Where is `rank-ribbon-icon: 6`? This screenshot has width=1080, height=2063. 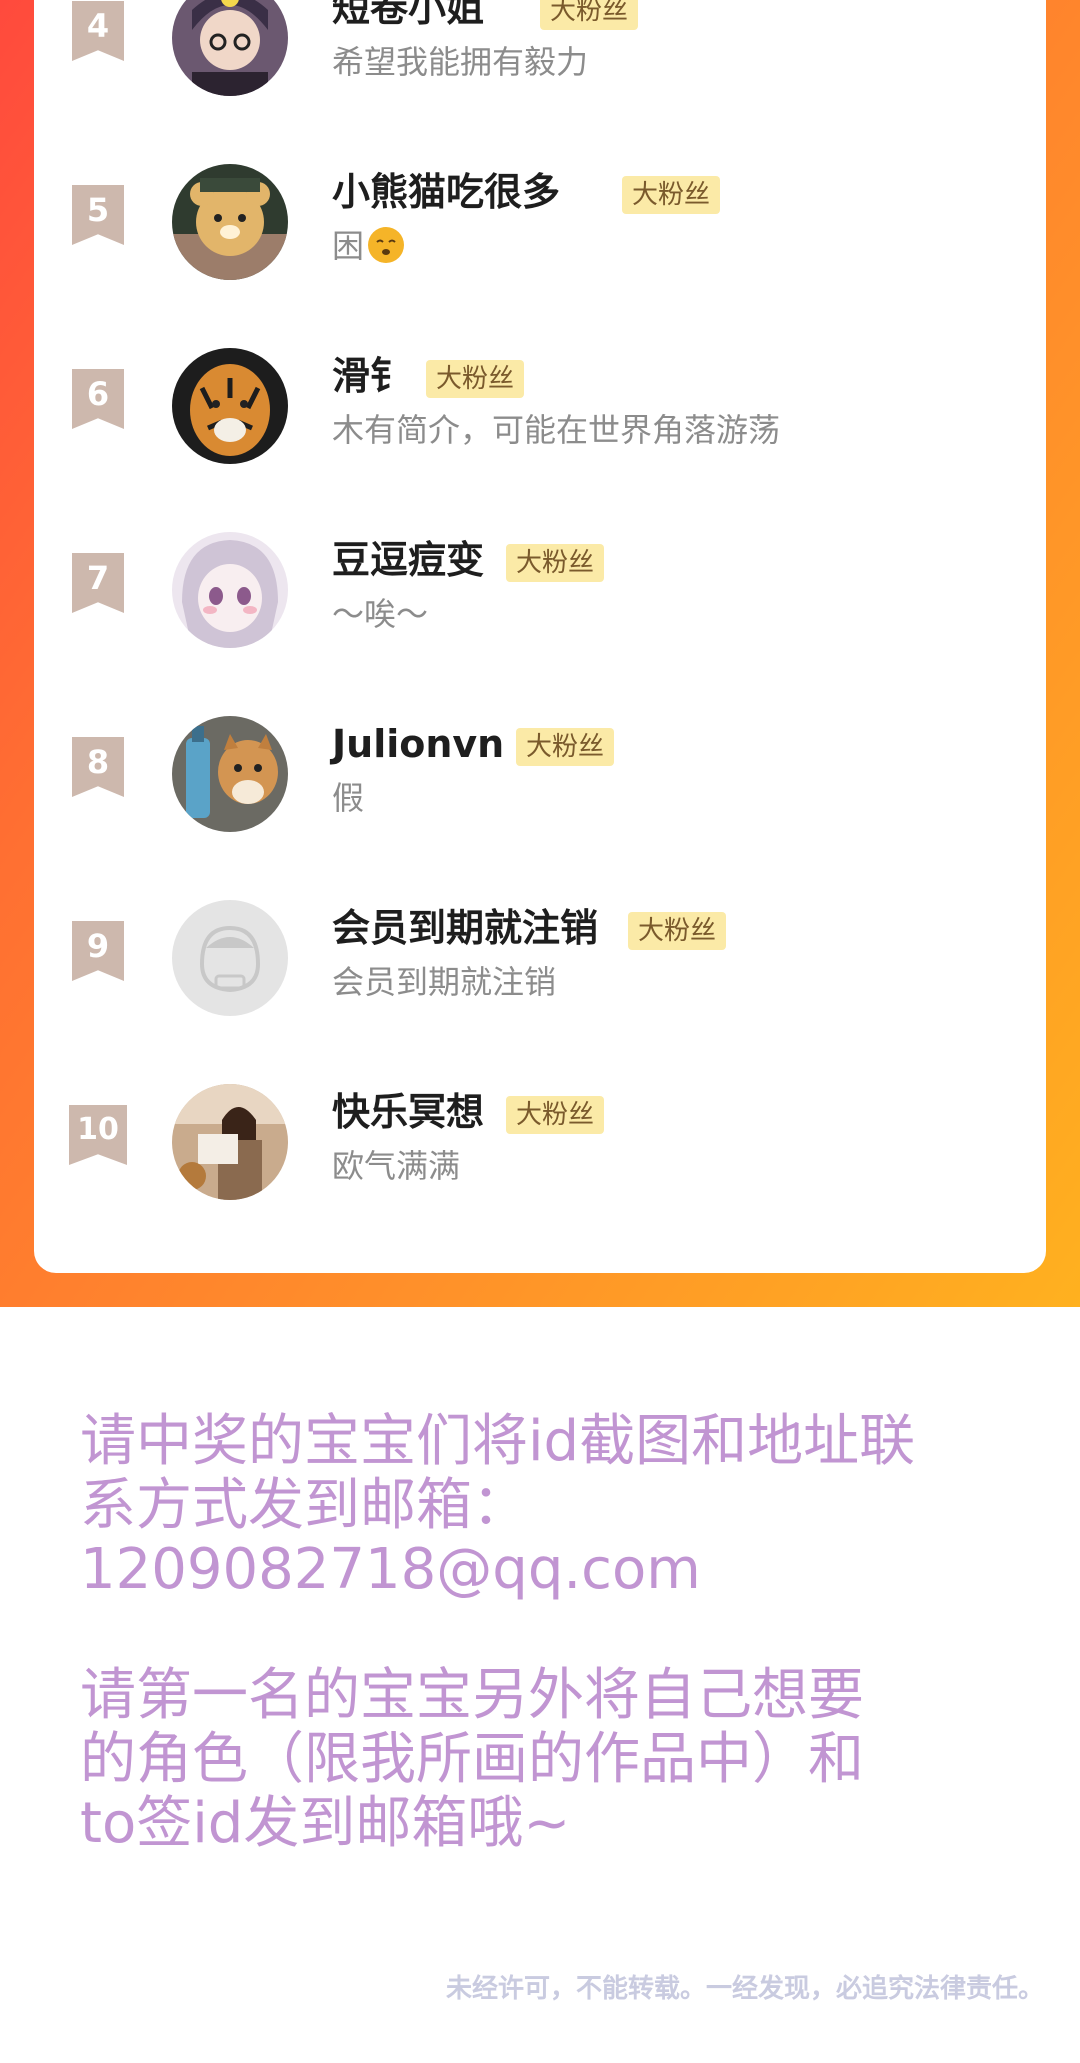
rank-ribbon-icon: 6 is located at coordinates (98, 399).